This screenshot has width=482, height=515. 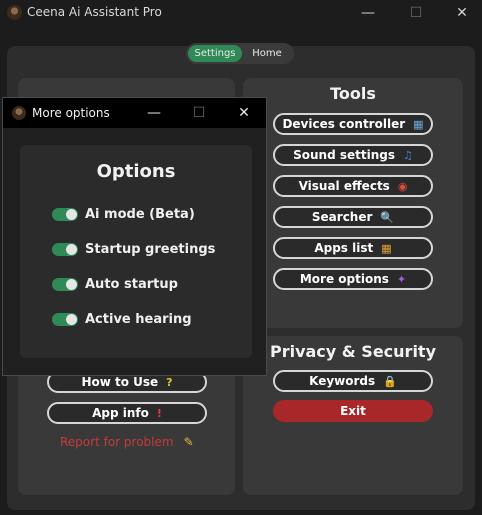 What do you see at coordinates (65, 284) in the screenshot?
I see `auto-startup-toggle` at bounding box center [65, 284].